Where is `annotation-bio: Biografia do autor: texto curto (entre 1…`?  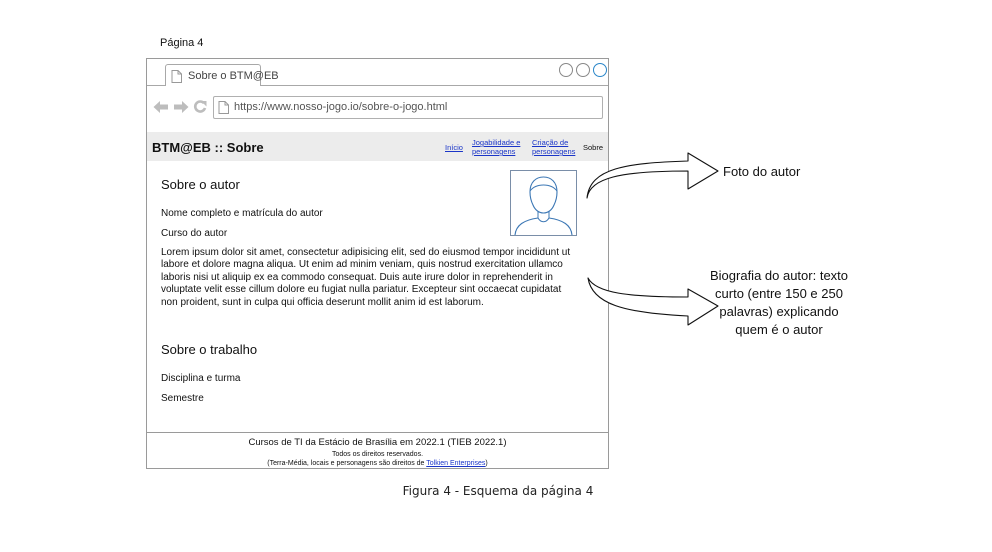
annotation-bio: Biografia do autor: texto curto (entre 1… is located at coordinates (779, 302).